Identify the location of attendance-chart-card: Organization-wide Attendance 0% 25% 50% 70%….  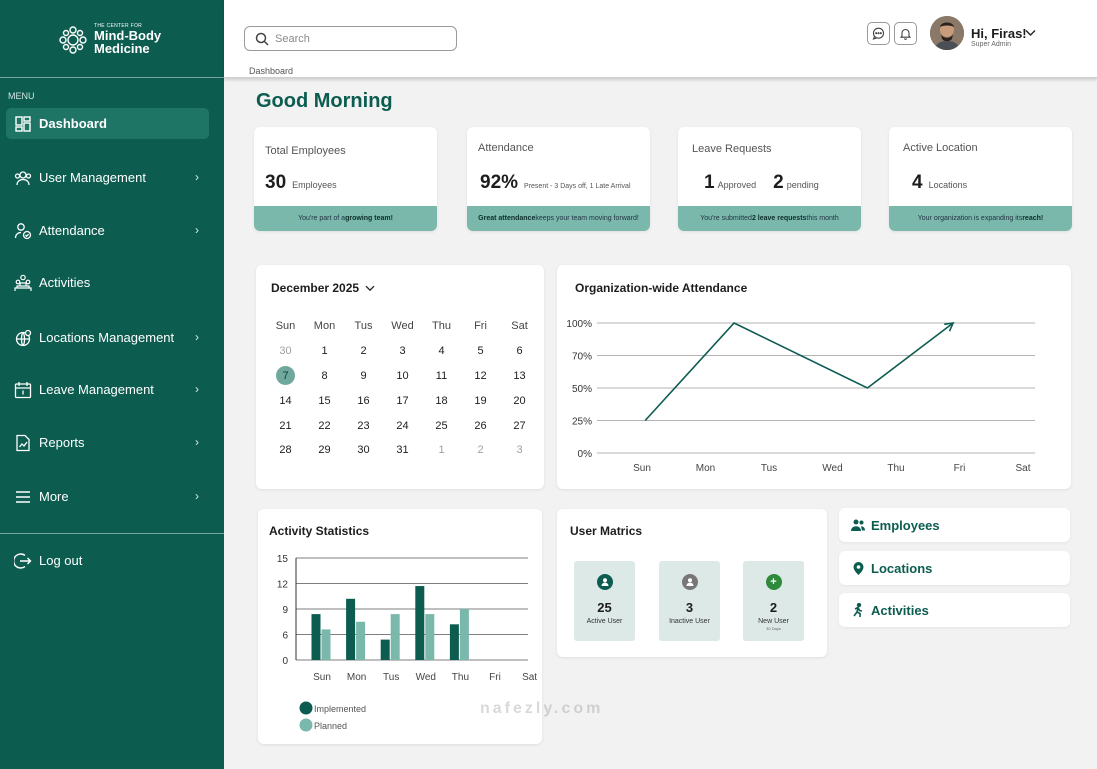
(814, 377).